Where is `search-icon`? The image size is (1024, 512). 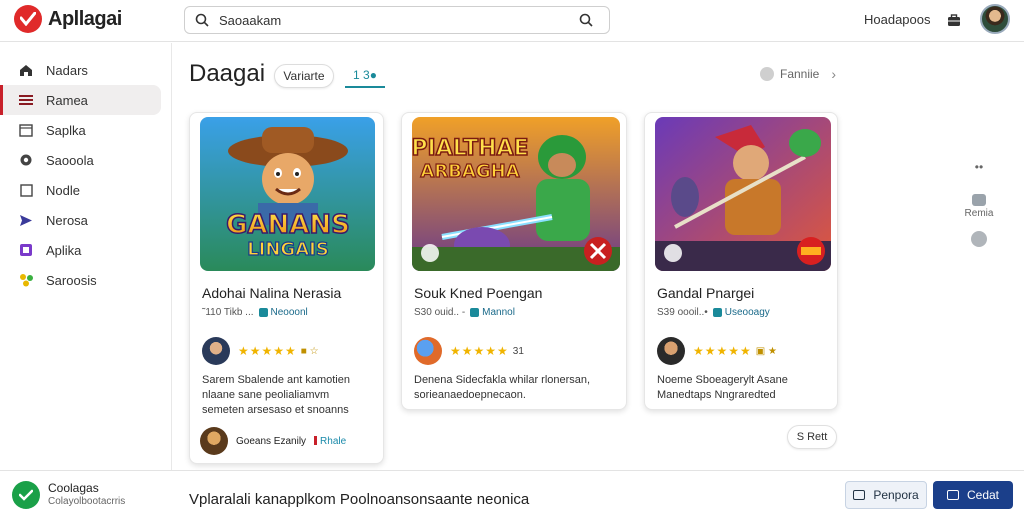 search-icon is located at coordinates (202, 20).